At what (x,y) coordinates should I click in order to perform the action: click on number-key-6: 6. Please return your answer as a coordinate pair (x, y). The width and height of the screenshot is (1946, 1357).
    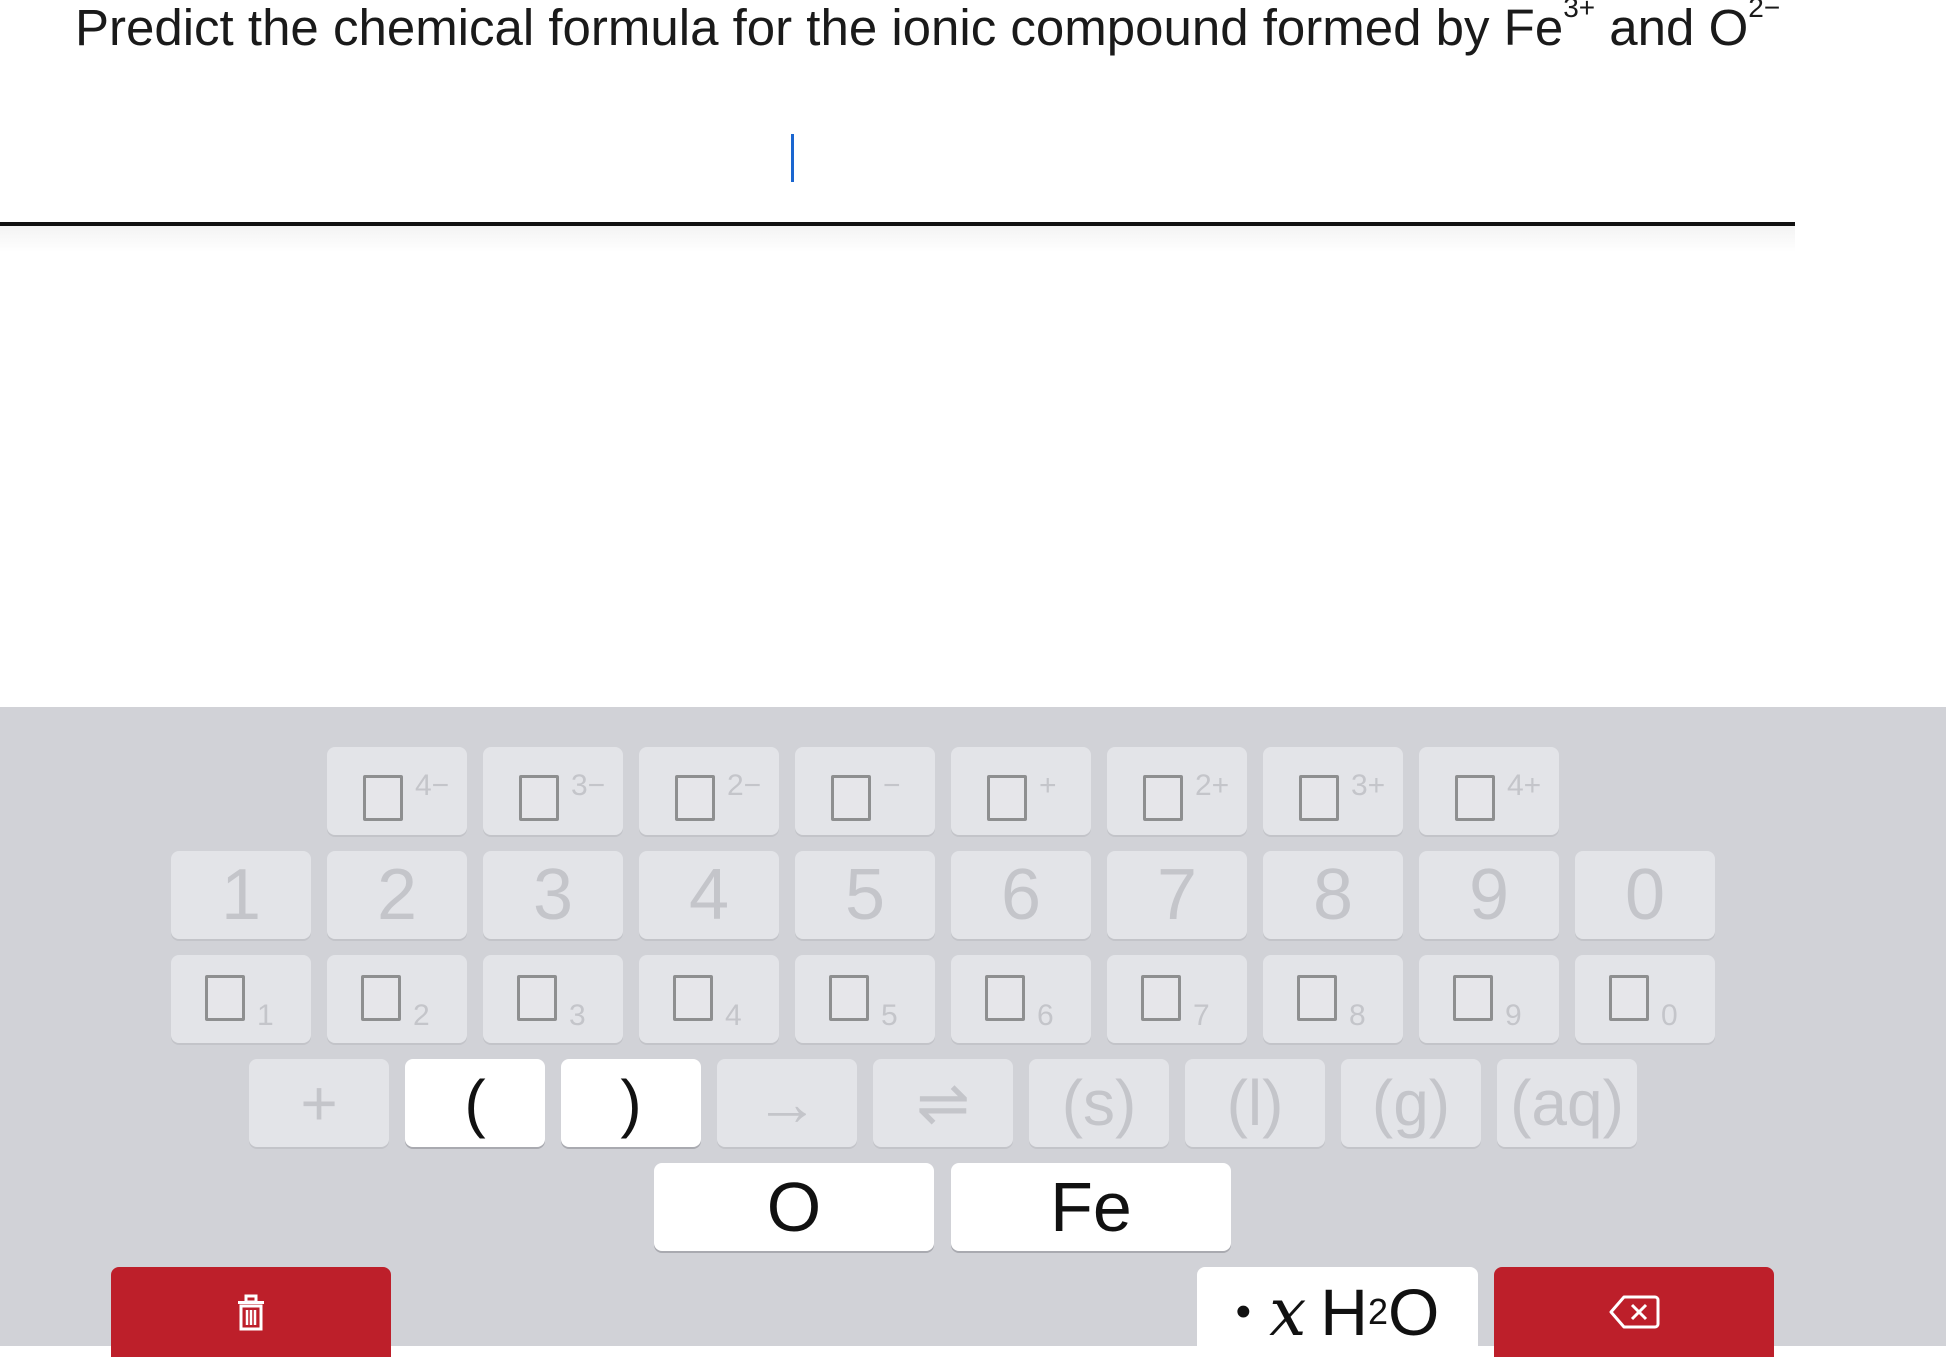
    Looking at the image, I should click on (1021, 895).